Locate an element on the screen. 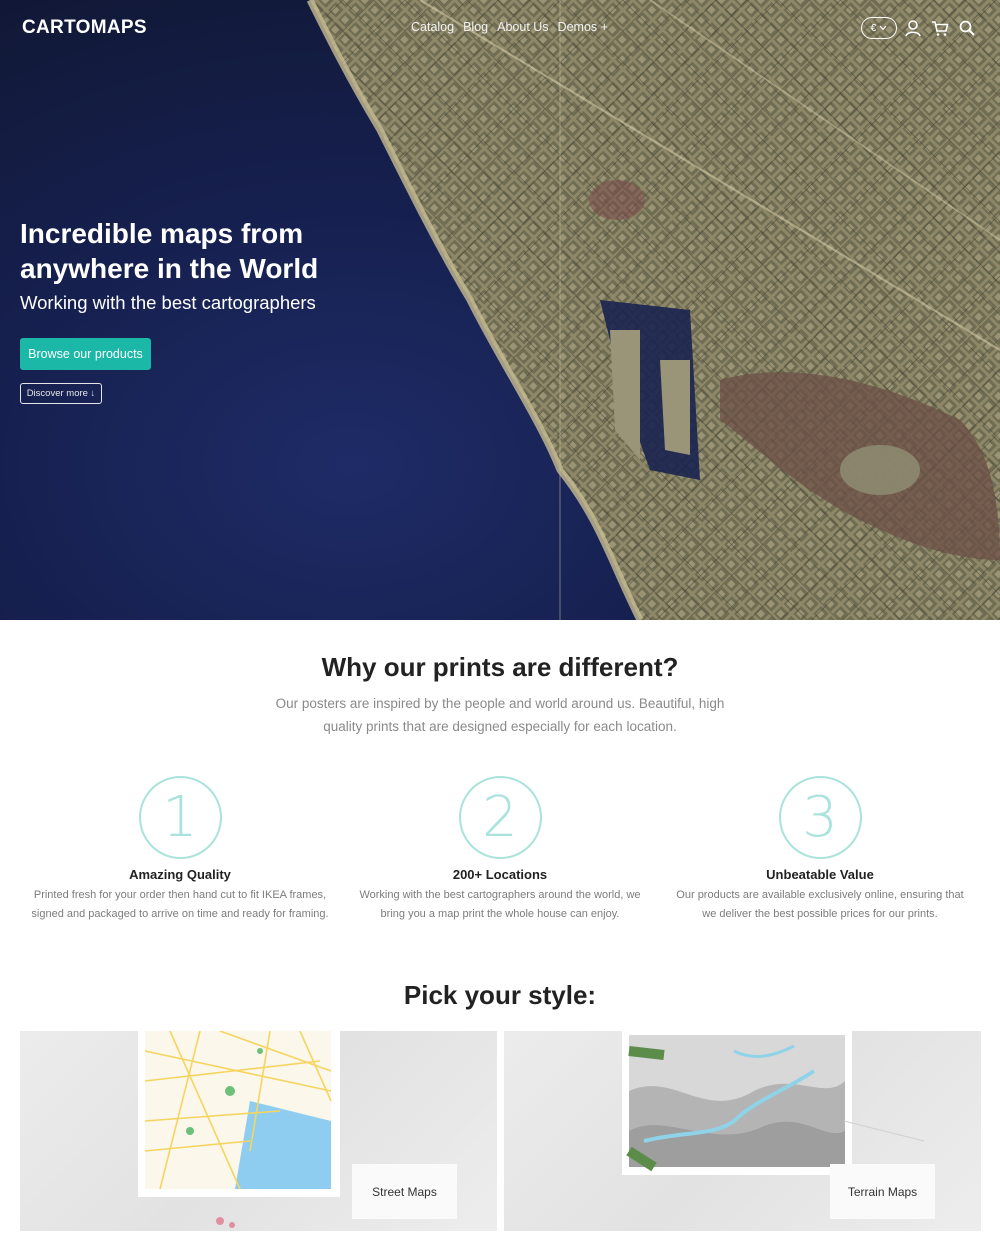  terrain-maps-label: Terrain Maps is located at coordinates (882, 1191).